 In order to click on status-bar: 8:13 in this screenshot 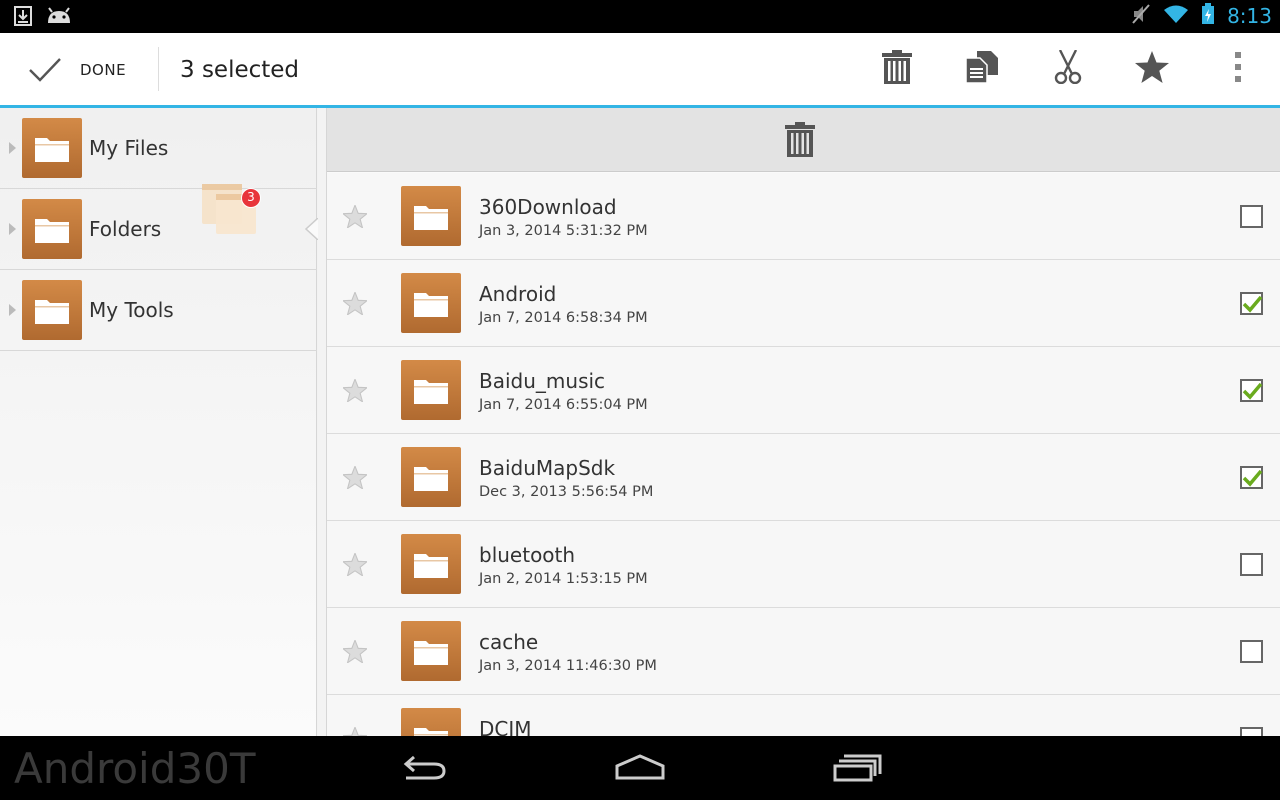, I will do `click(640, 16)`.